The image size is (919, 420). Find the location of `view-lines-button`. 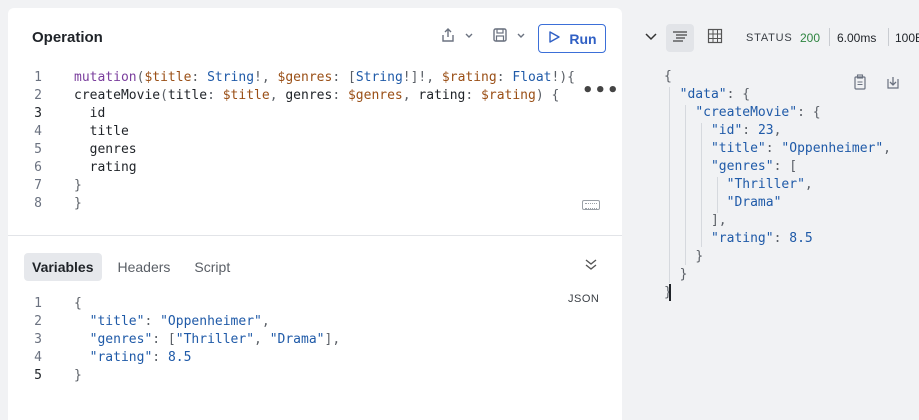

view-lines-button is located at coordinates (680, 38).